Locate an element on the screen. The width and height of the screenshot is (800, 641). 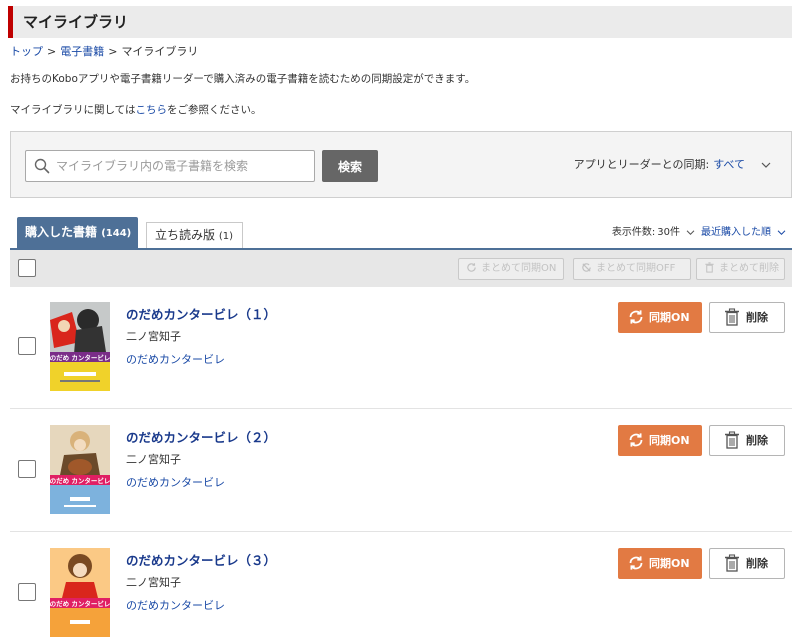
select-all-checkbox is located at coordinates (27, 268).